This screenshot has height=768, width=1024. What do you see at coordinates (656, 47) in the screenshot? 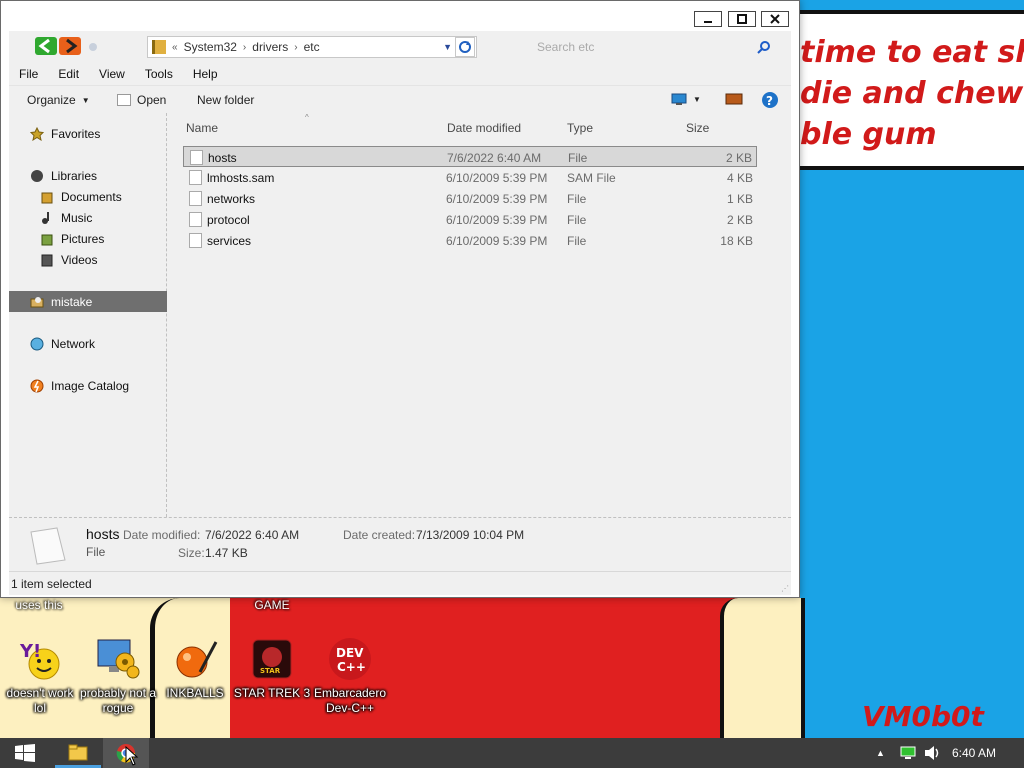
I see `search-input: Search etc` at bounding box center [656, 47].